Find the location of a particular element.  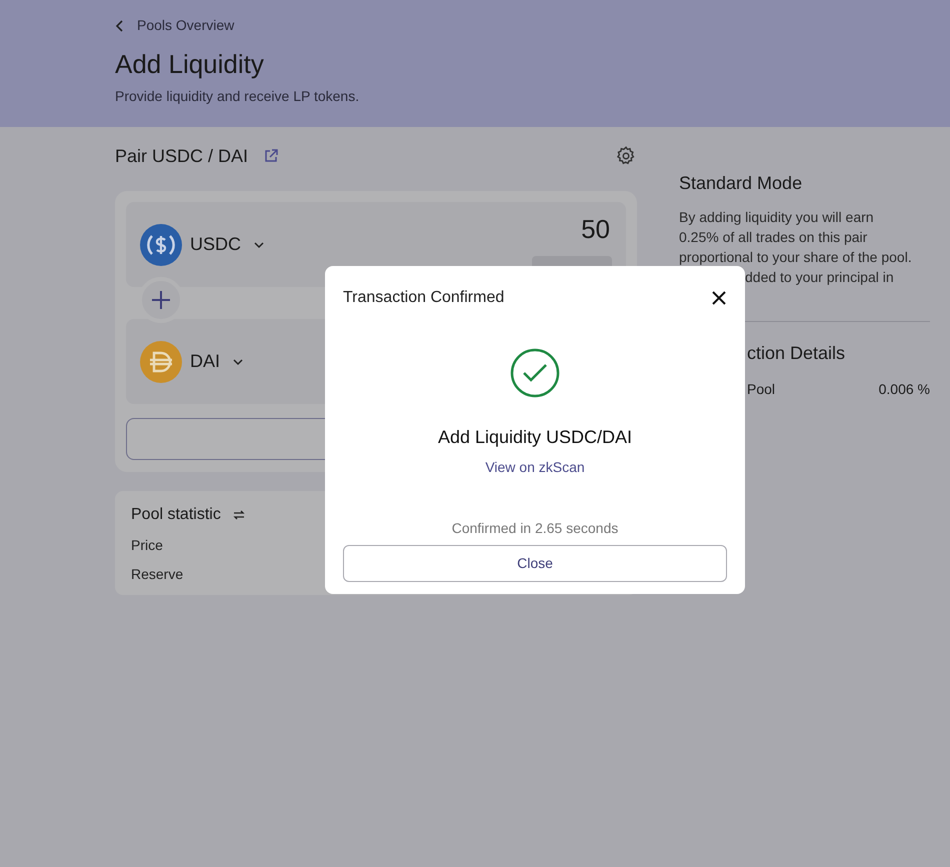

mode-description: 0.25% of all trades on this pair is located at coordinates (773, 237).